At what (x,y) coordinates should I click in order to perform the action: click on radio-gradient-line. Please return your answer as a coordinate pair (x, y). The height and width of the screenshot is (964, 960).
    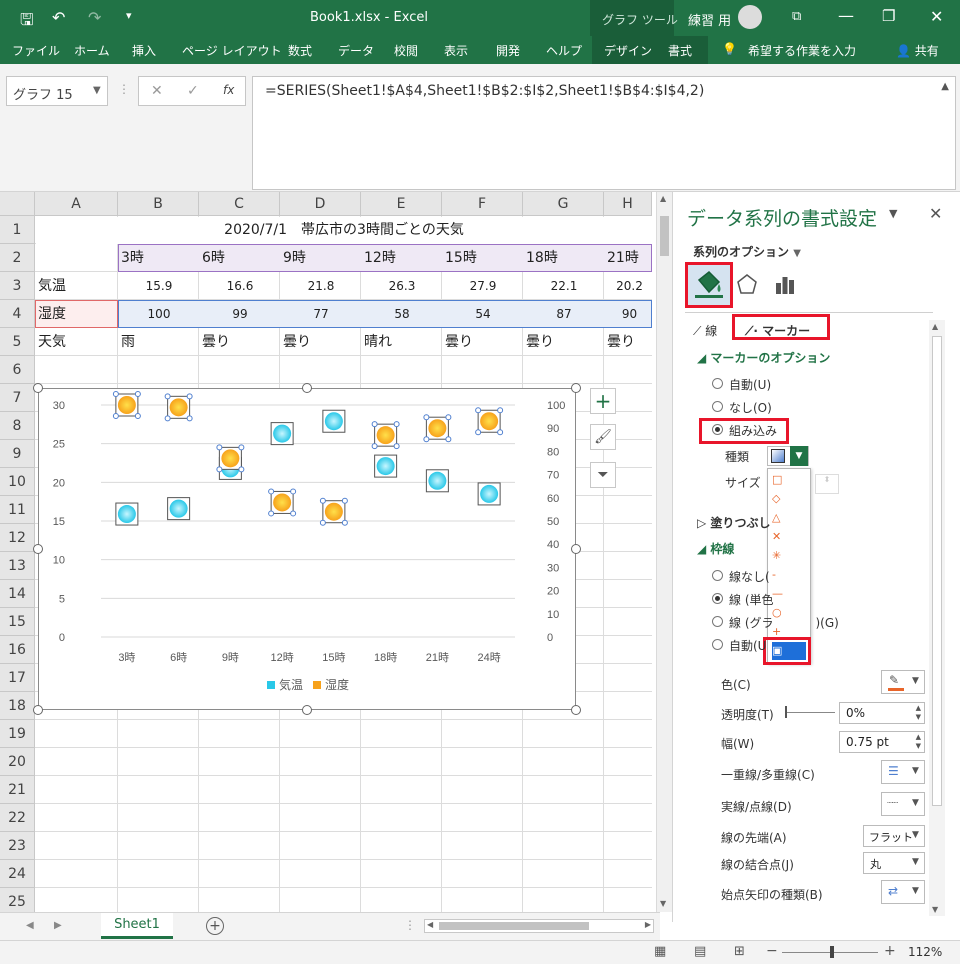
    Looking at the image, I should click on (717, 621).